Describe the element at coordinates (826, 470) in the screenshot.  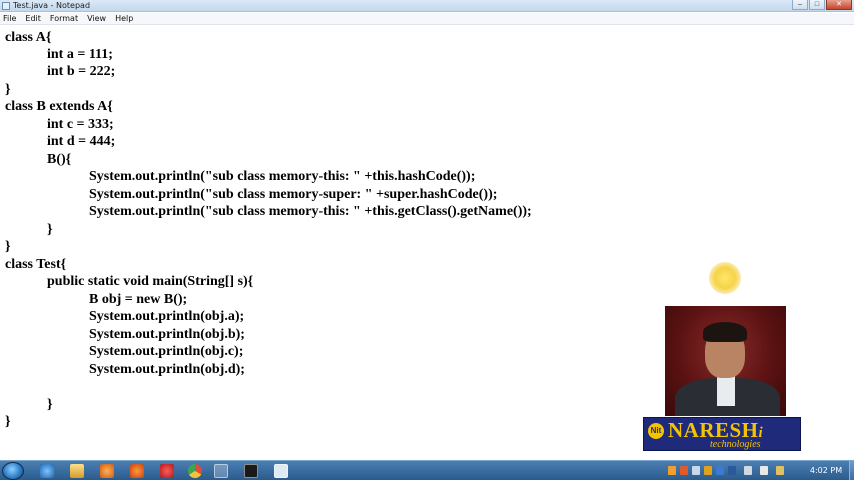
I see `taskbar-clock: 4:02 PM` at that location.